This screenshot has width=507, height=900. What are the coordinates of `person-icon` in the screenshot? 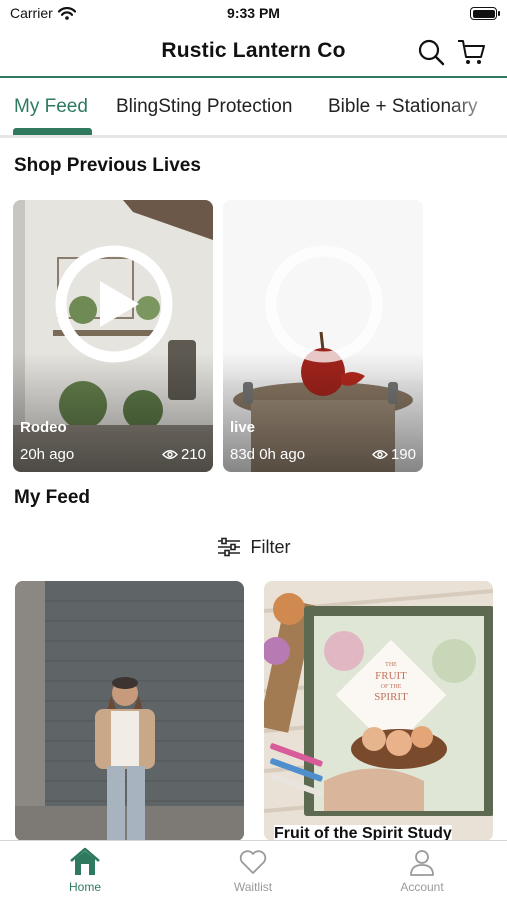 It's located at (422, 863).